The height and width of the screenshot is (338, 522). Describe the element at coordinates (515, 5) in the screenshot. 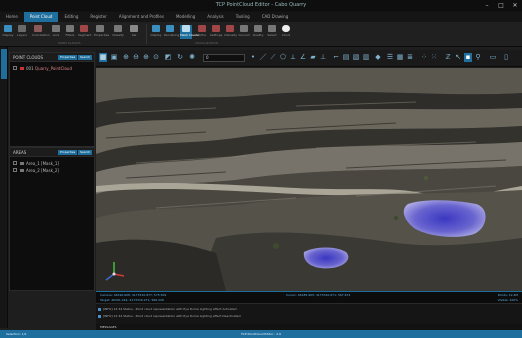

I see `close-button: ✕` at that location.